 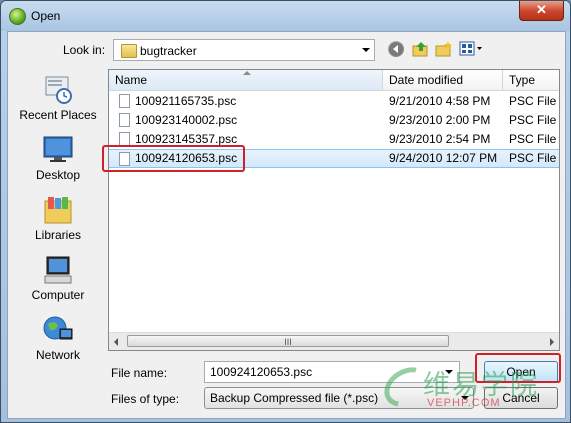 I want to click on file-list-header: Name Date modified Type, so click(x=334, y=80).